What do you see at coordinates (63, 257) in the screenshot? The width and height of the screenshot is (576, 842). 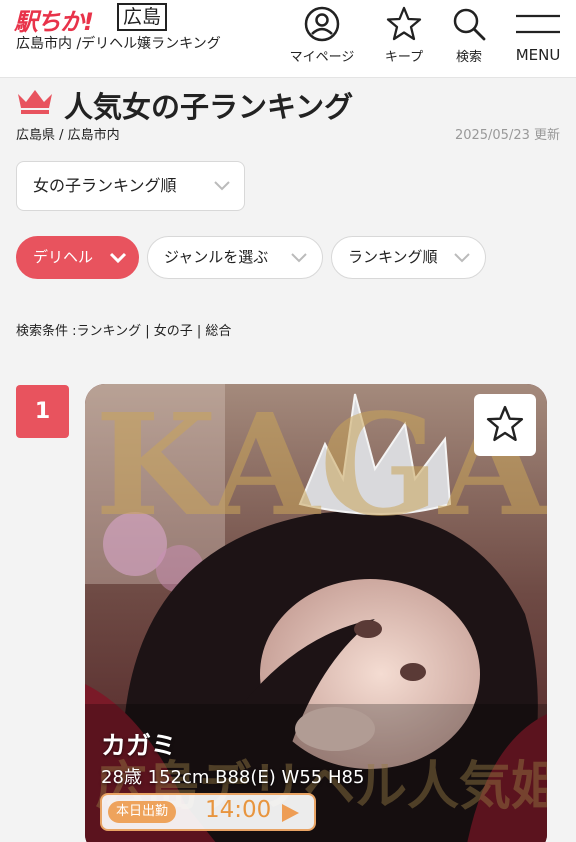 I see `category-filter-label: デリヘル` at bounding box center [63, 257].